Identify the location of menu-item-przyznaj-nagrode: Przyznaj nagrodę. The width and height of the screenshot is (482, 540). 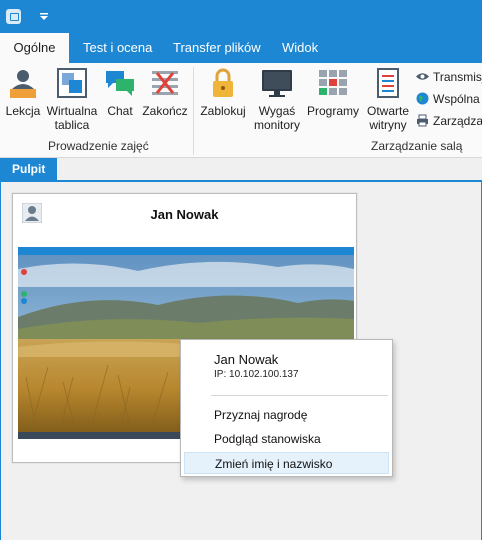
(286, 415).